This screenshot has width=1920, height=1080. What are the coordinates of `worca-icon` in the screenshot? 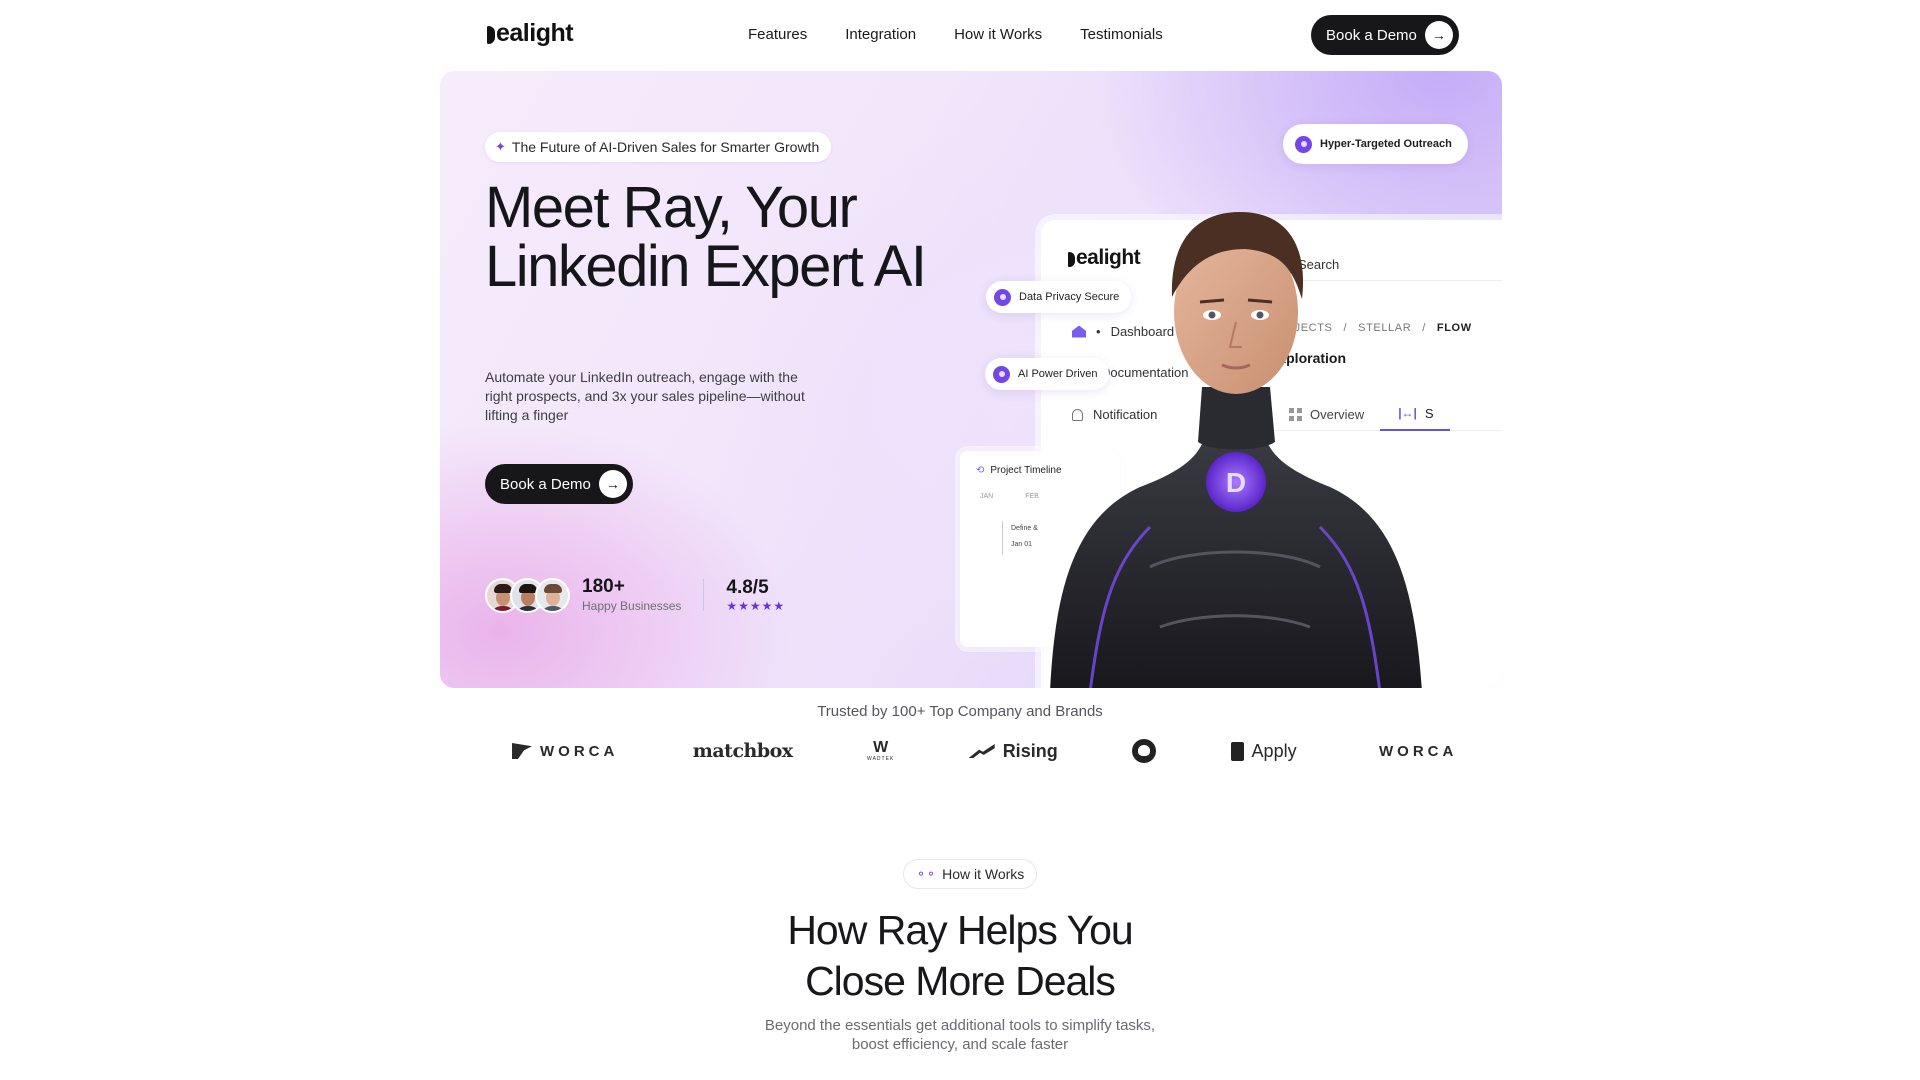 It's located at (522, 751).